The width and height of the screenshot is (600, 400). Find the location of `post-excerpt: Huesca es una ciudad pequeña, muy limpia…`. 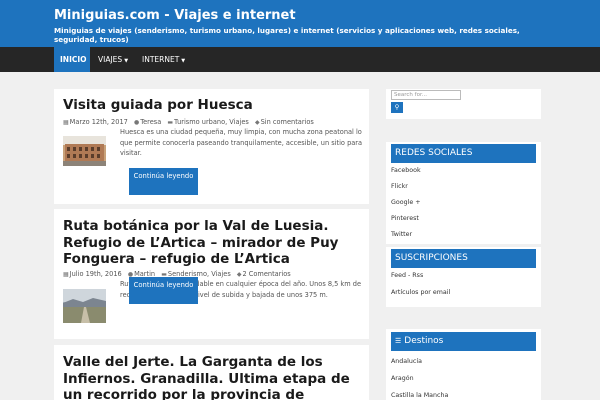

post-excerpt: Huesca es una ciudad pequeña, muy limpia… is located at coordinates (241, 143).